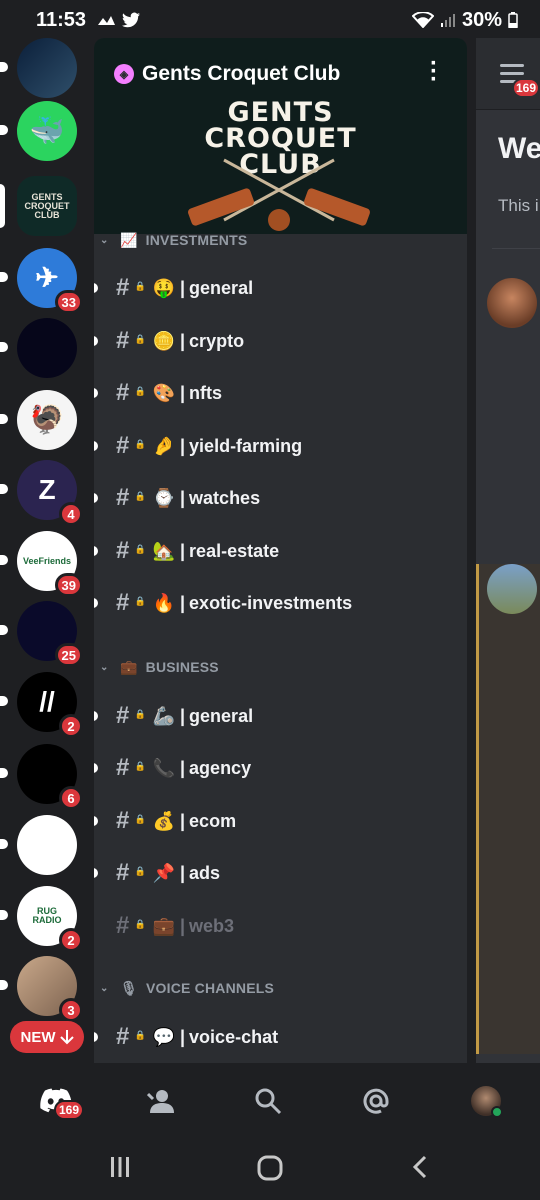 The image size is (540, 1200). Describe the element at coordinates (280, 667) in the screenshot. I see `category-header: ⌄ 💼 BUSINESS` at that location.